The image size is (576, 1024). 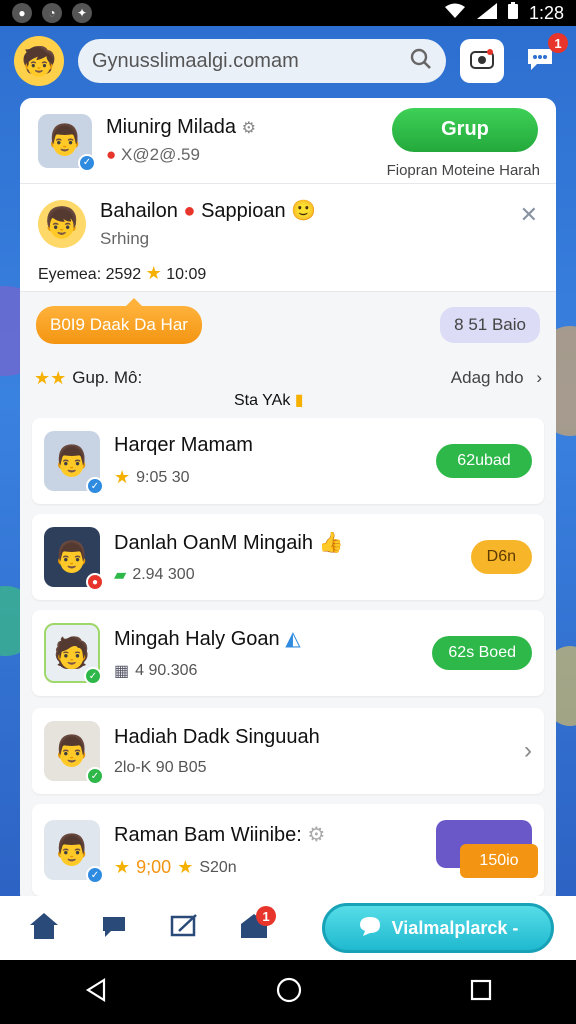 I want to click on item-name: Danlah OanM Mingaih 👍, so click(x=229, y=542).